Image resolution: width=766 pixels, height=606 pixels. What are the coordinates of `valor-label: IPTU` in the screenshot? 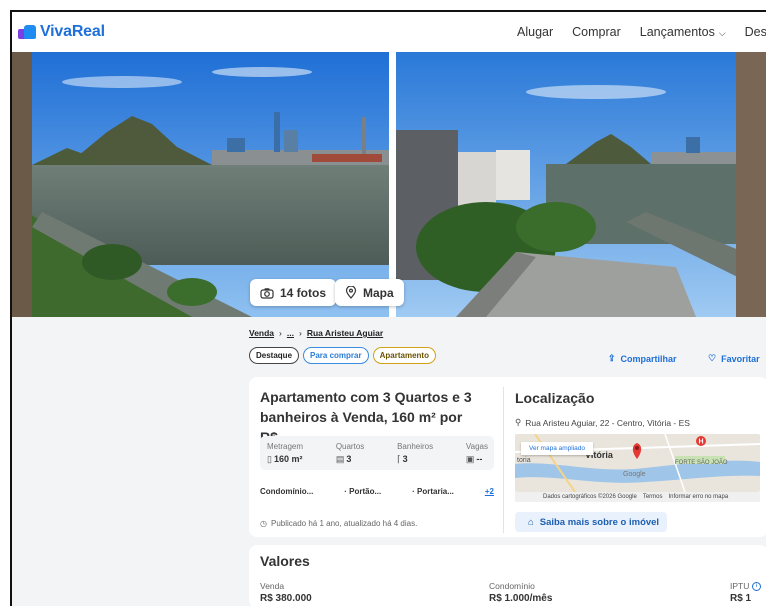 It's located at (740, 586).